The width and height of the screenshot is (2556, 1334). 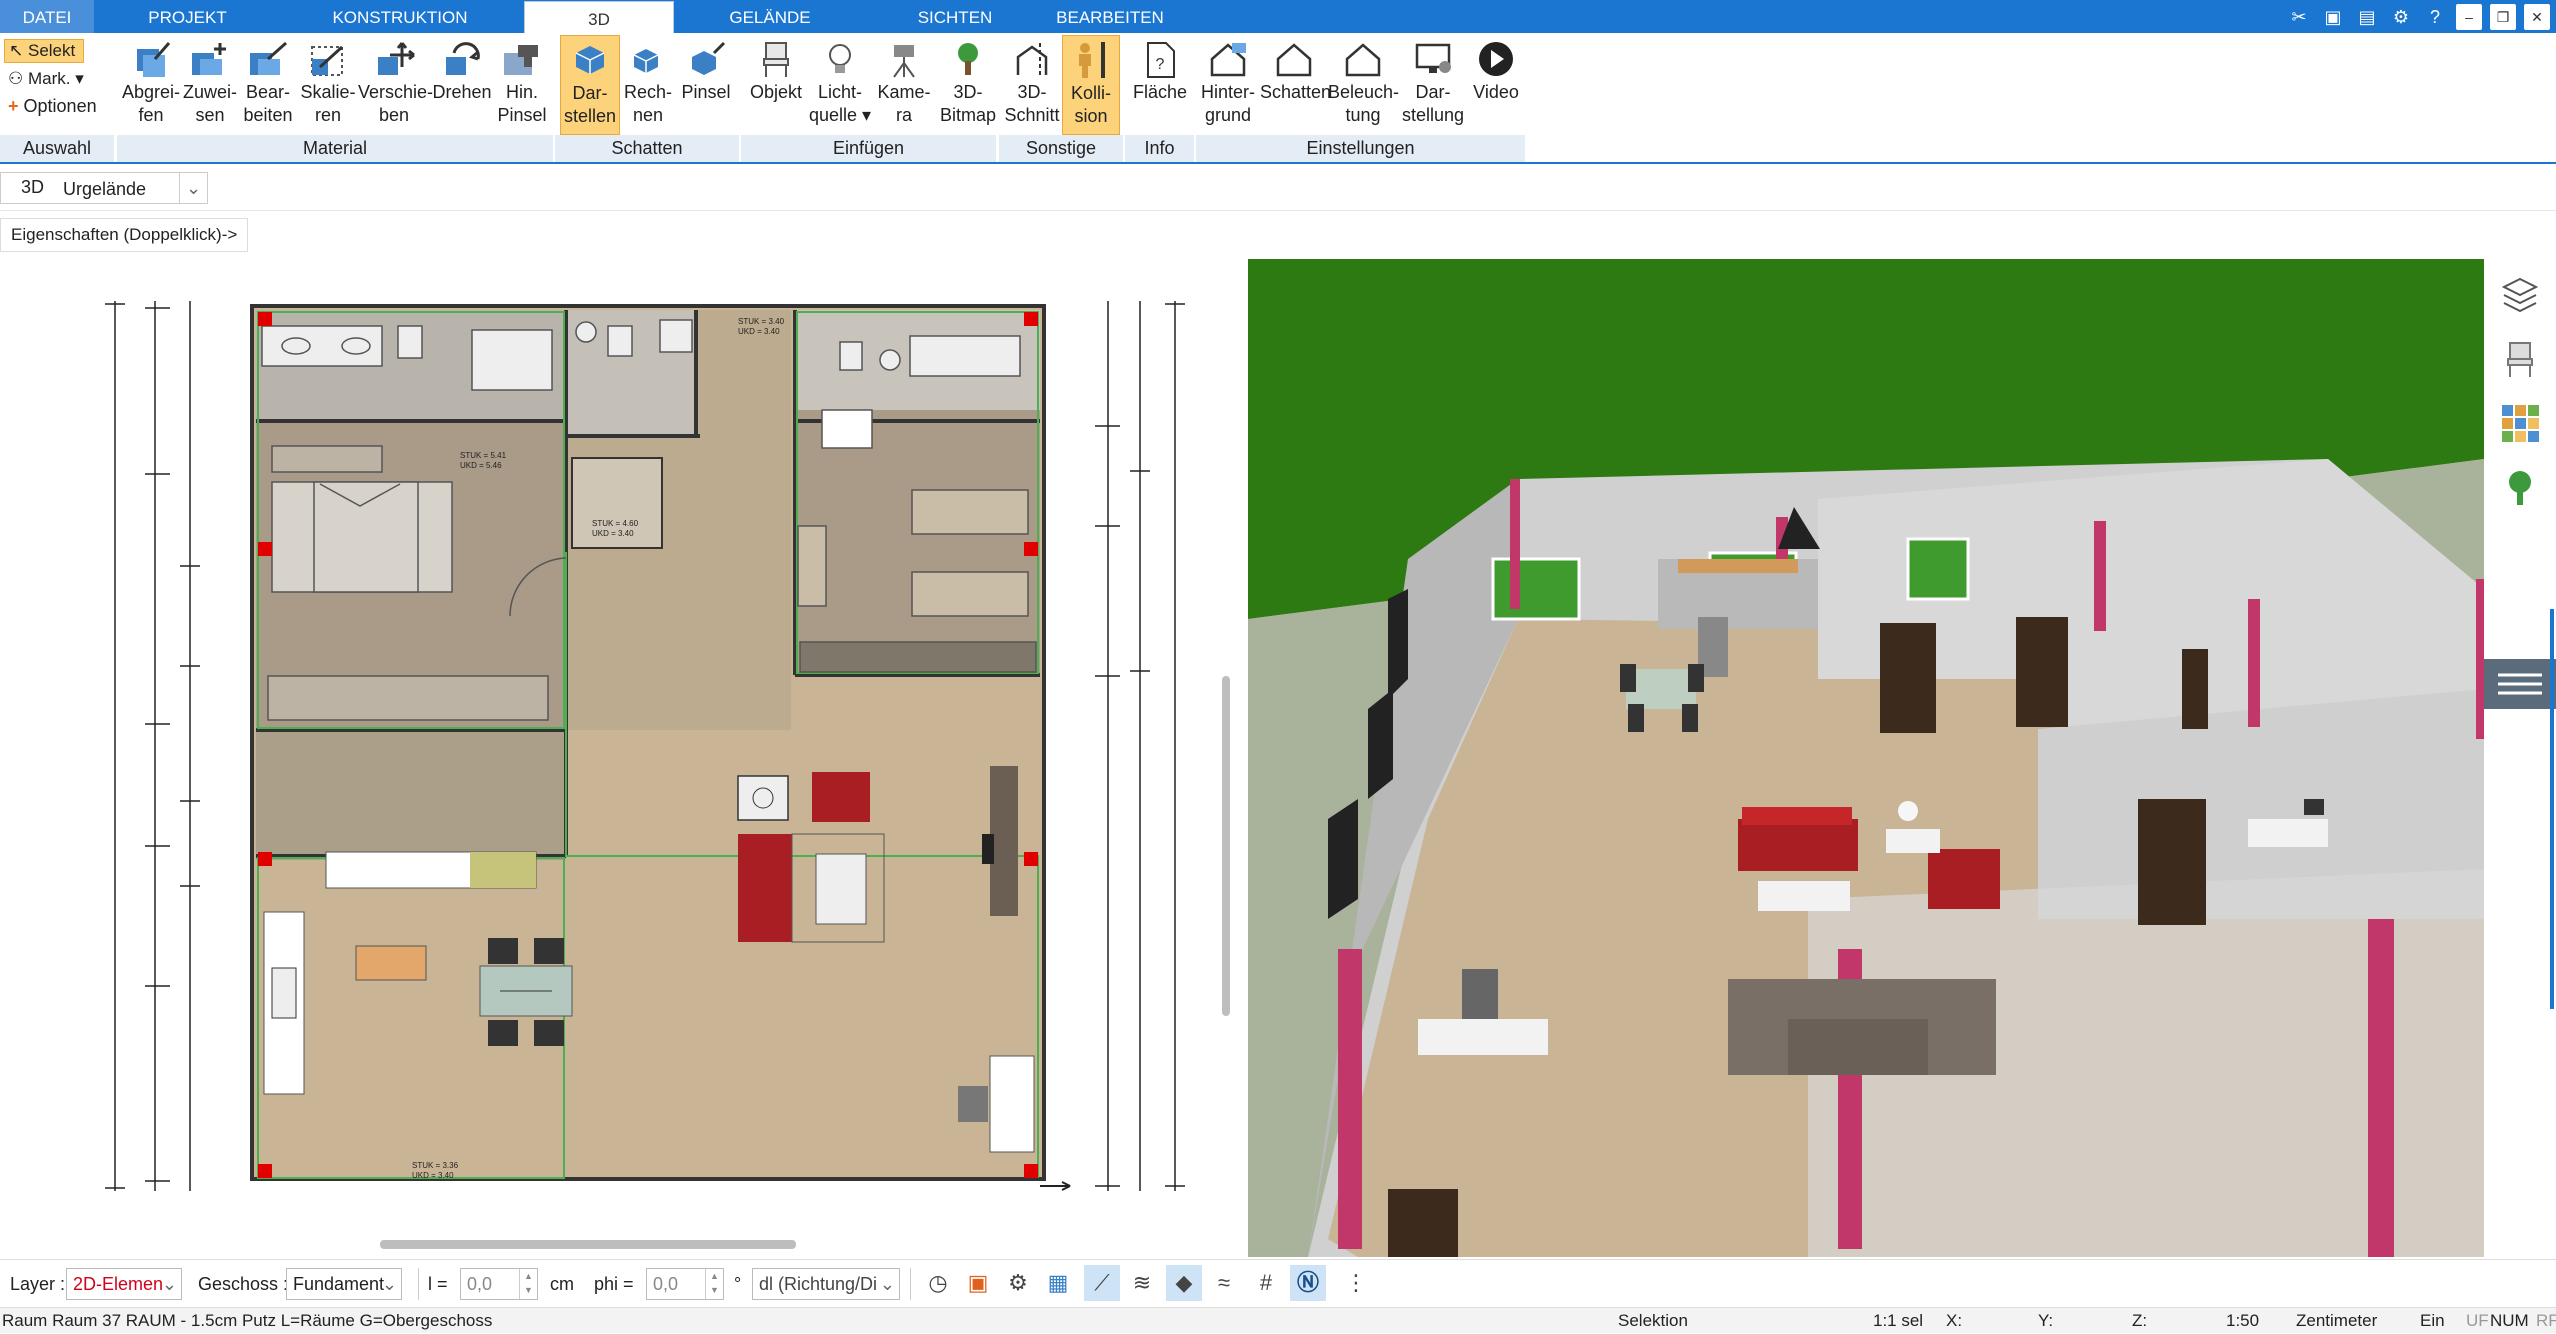 What do you see at coordinates (685, 1284) in the screenshot?
I see `phi-input: 0,0 ▲ ▼` at bounding box center [685, 1284].